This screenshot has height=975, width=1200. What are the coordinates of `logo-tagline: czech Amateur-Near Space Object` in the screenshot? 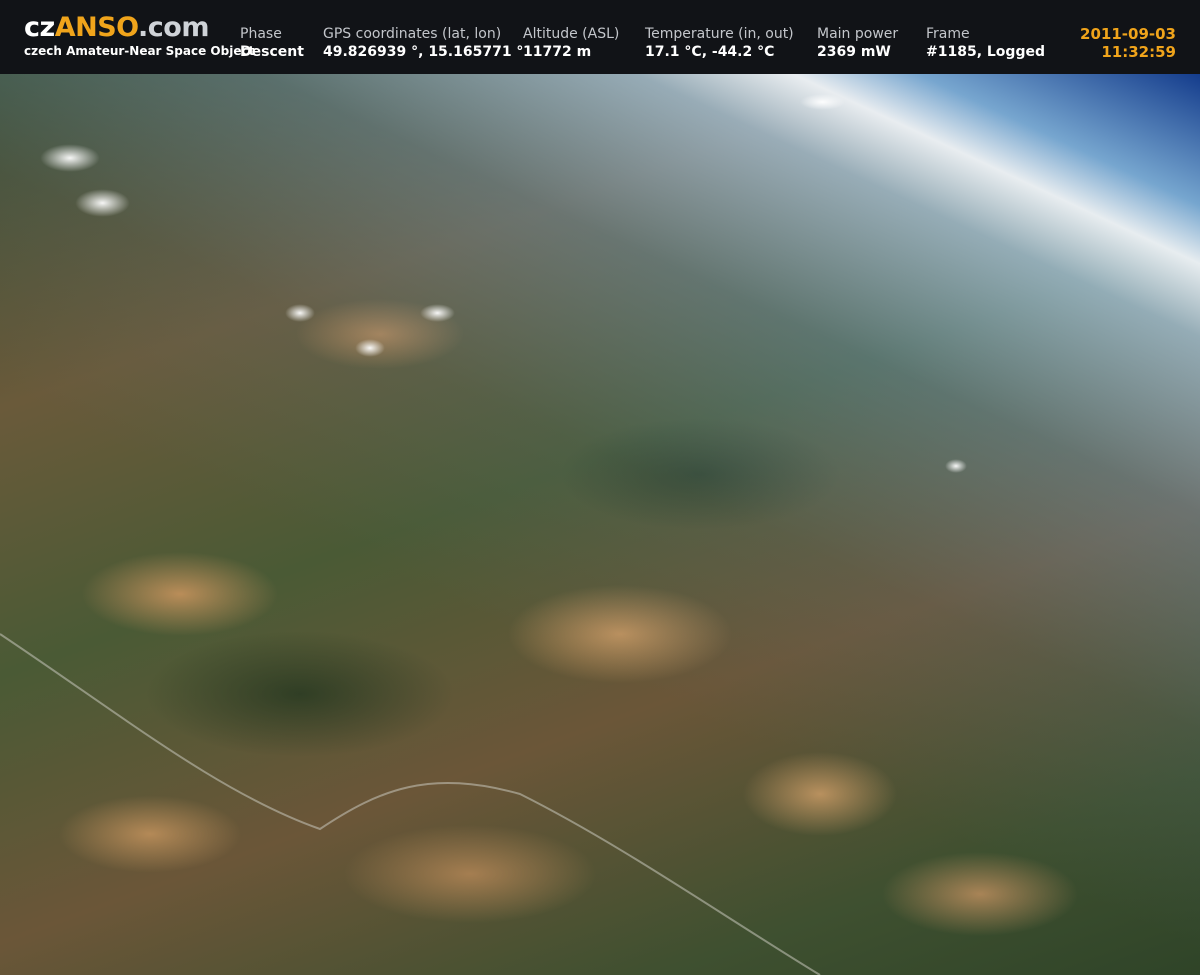 It's located at (139, 51).